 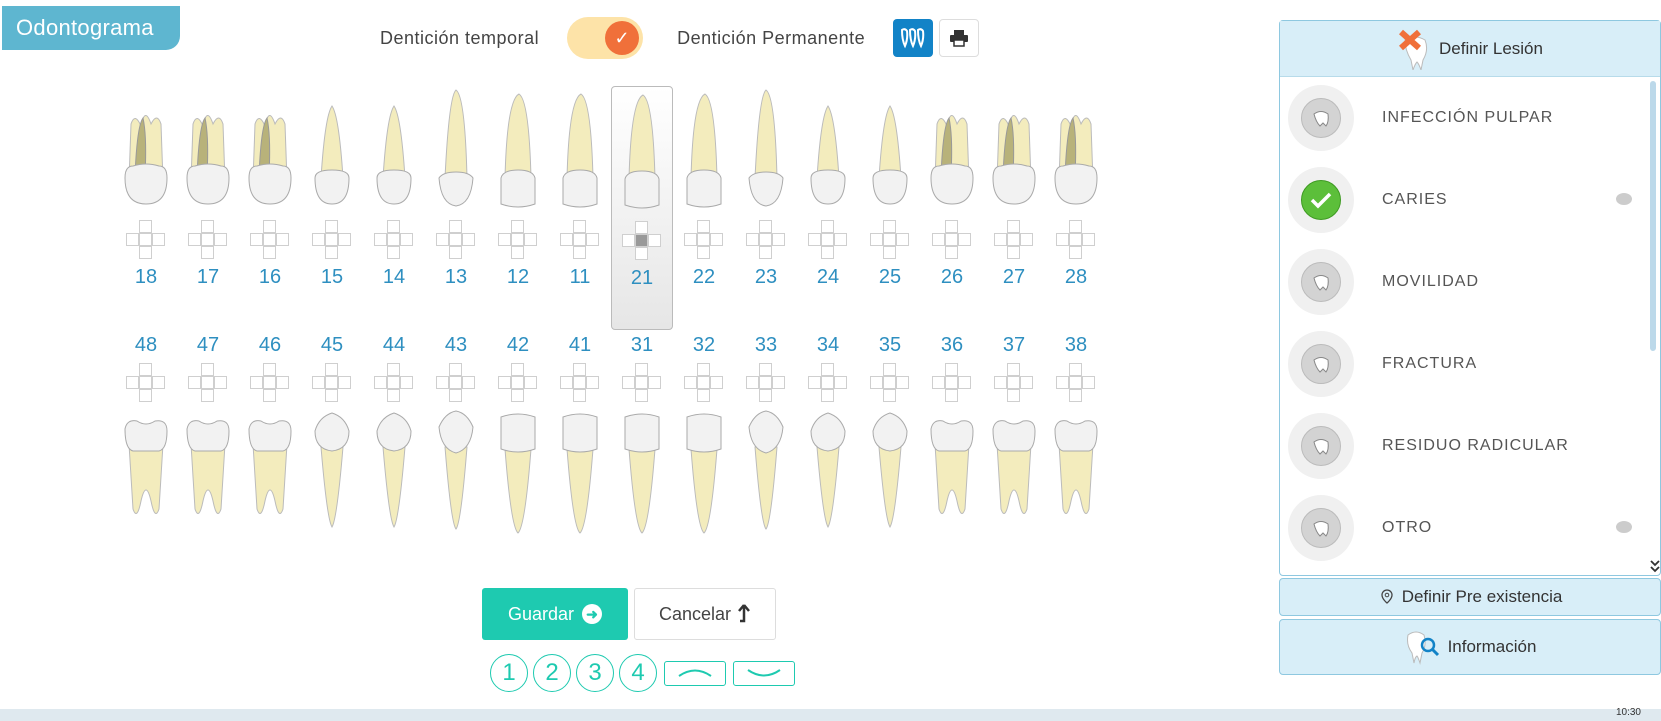 I want to click on dentition-toggle: ✓, so click(x=605, y=38).